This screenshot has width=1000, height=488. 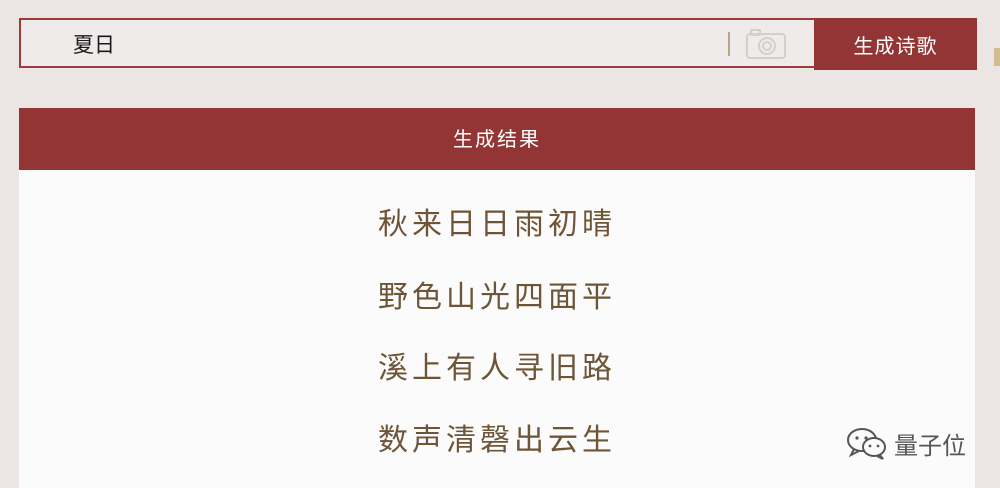 I want to click on search-bar, so click(x=416, y=43).